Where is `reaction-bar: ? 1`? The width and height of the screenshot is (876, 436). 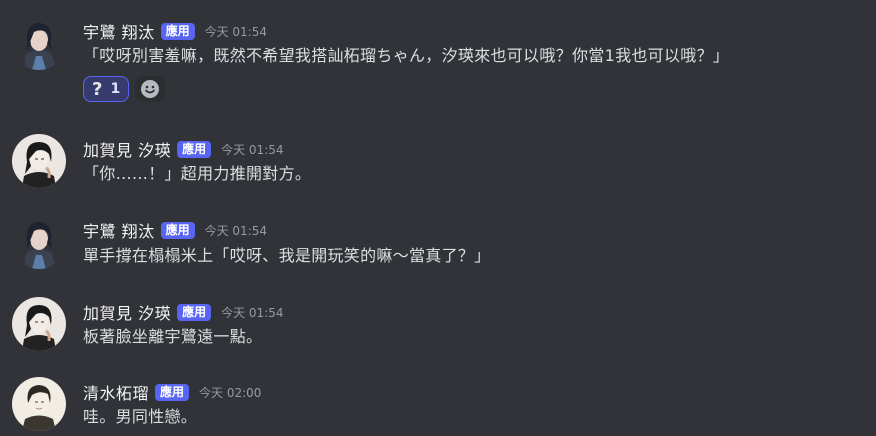
reaction-bar: ? 1 is located at coordinates (124, 89).